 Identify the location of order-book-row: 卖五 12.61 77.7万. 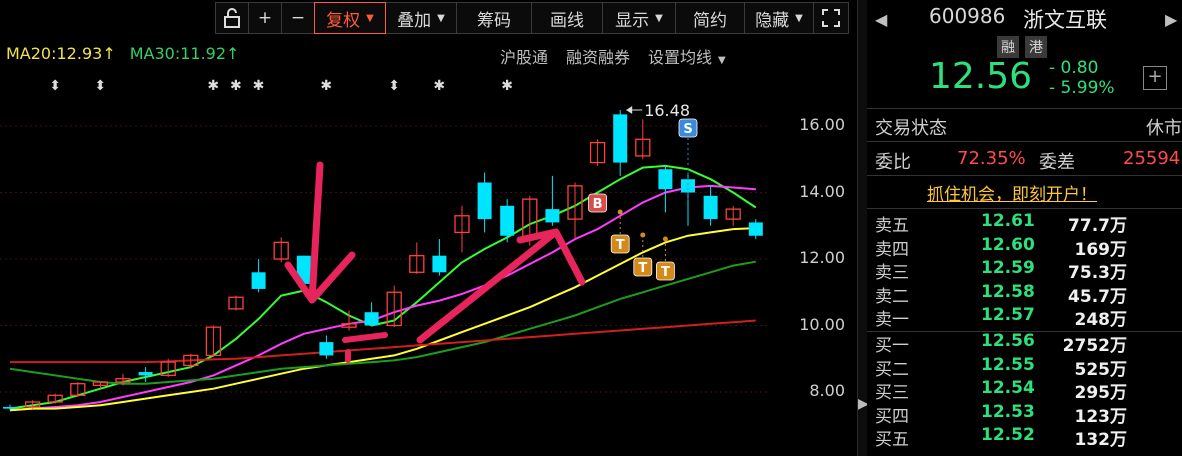
(1025, 223).